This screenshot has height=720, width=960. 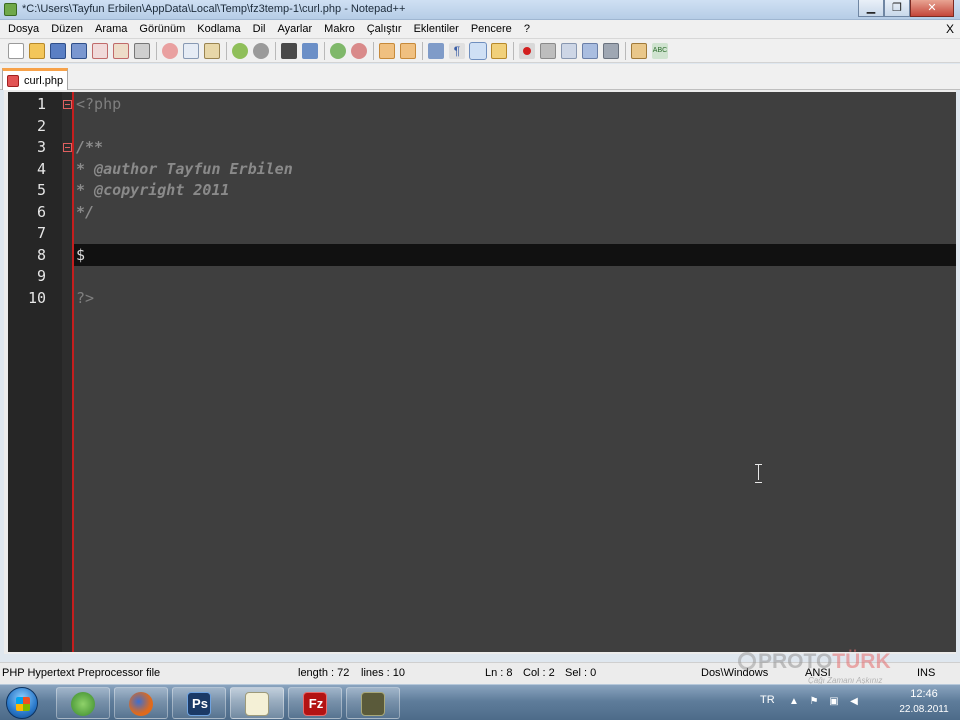 What do you see at coordinates (527, 50) in the screenshot?
I see `record-macro-icon` at bounding box center [527, 50].